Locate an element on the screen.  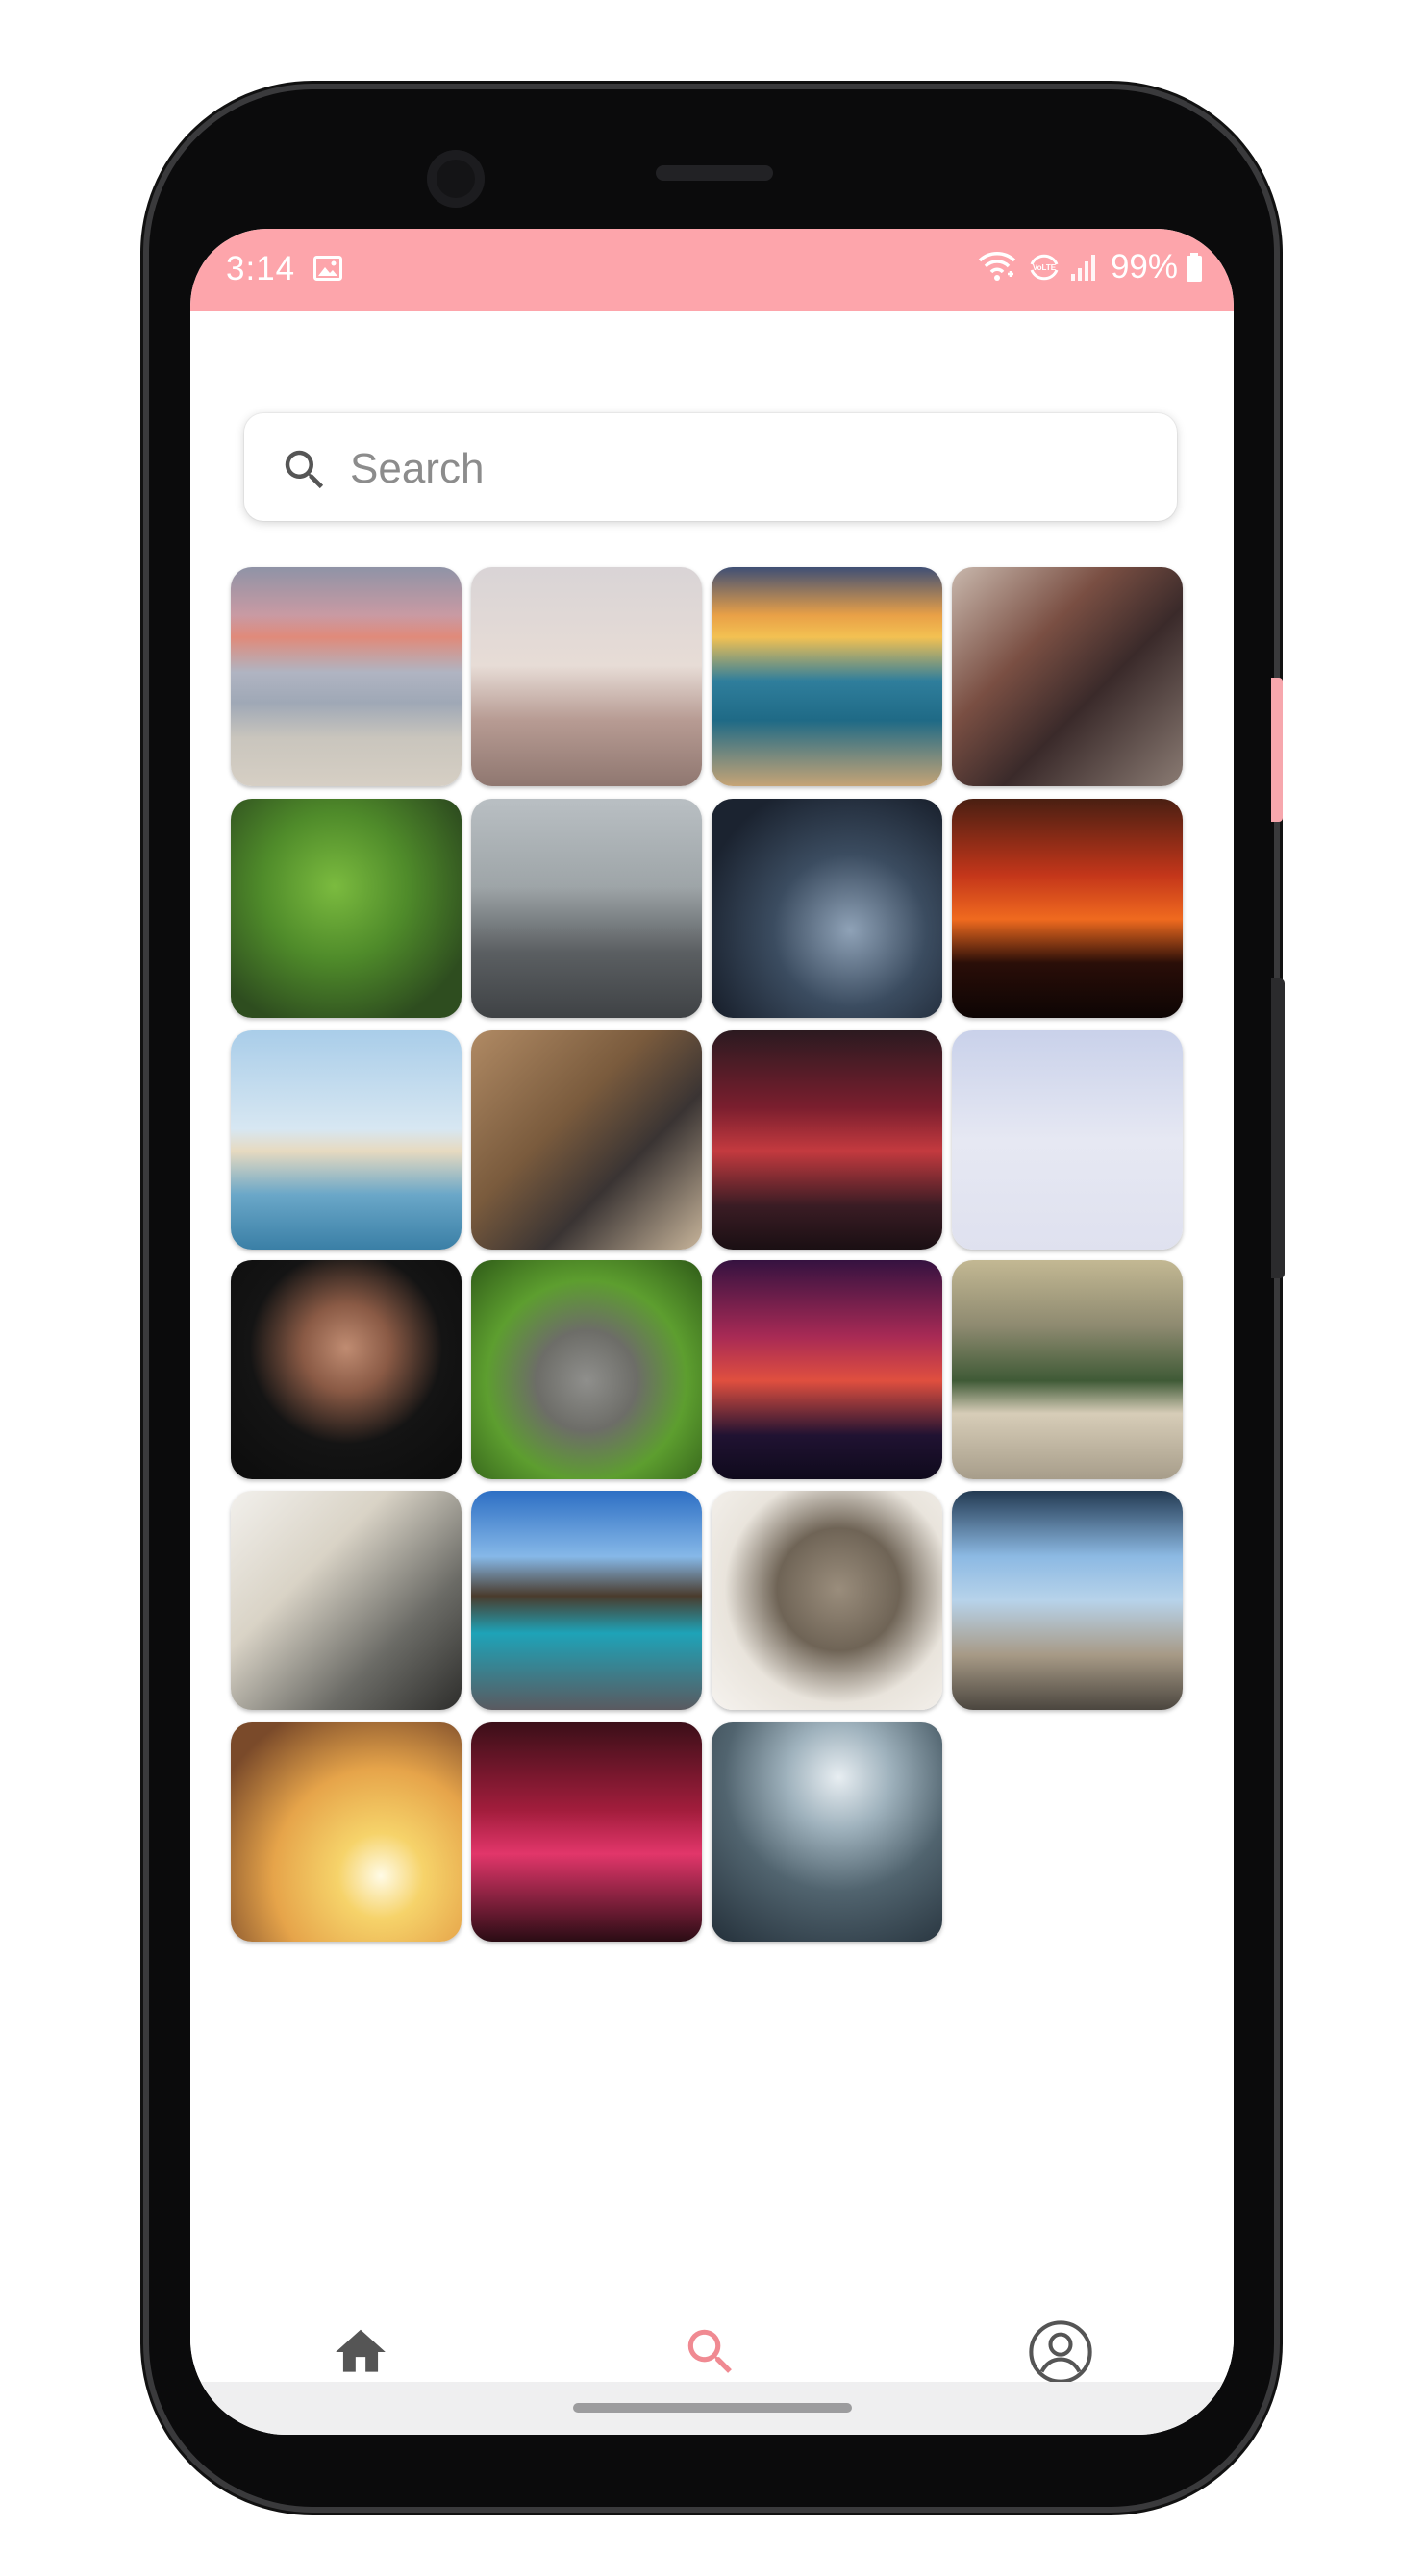
photo-woman-in-niqab is located at coordinates (346, 1369).